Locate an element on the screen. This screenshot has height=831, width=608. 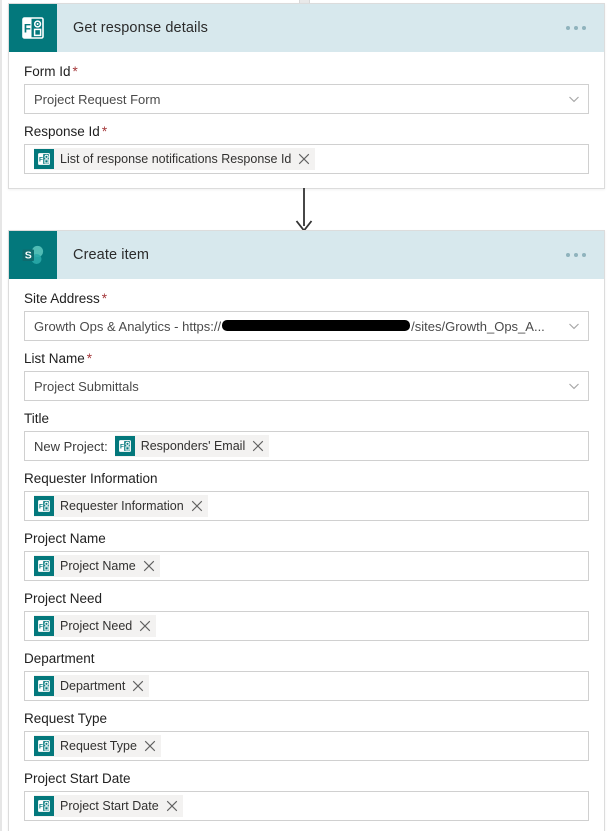
field-label-text: Requester Information is located at coordinates (91, 478).